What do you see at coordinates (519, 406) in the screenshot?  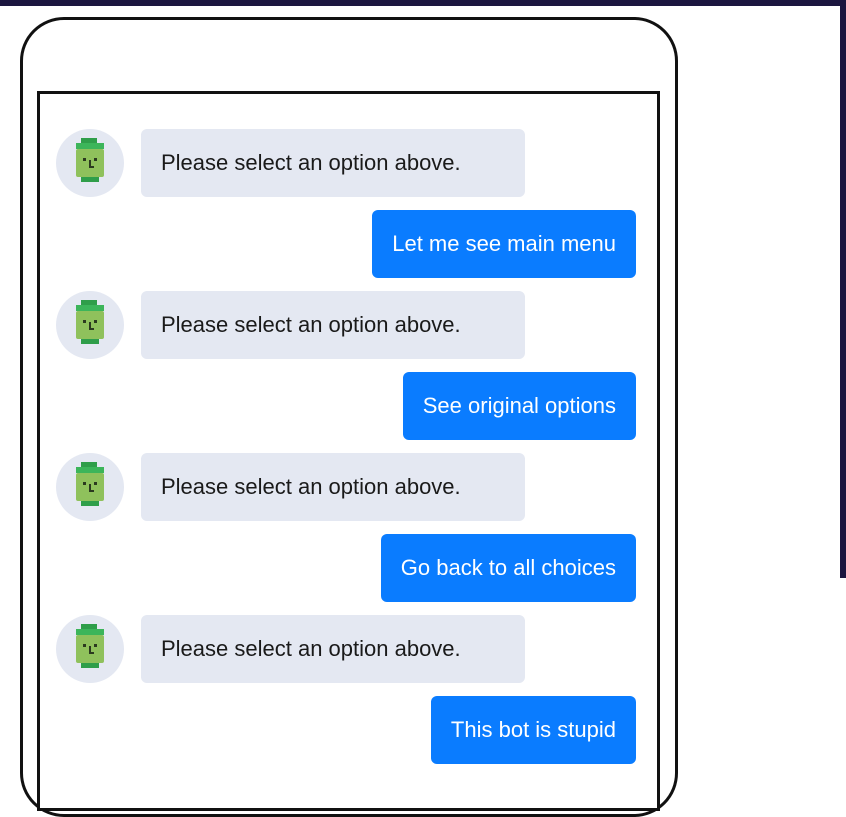 I see `user-message-bubble: See original options` at bounding box center [519, 406].